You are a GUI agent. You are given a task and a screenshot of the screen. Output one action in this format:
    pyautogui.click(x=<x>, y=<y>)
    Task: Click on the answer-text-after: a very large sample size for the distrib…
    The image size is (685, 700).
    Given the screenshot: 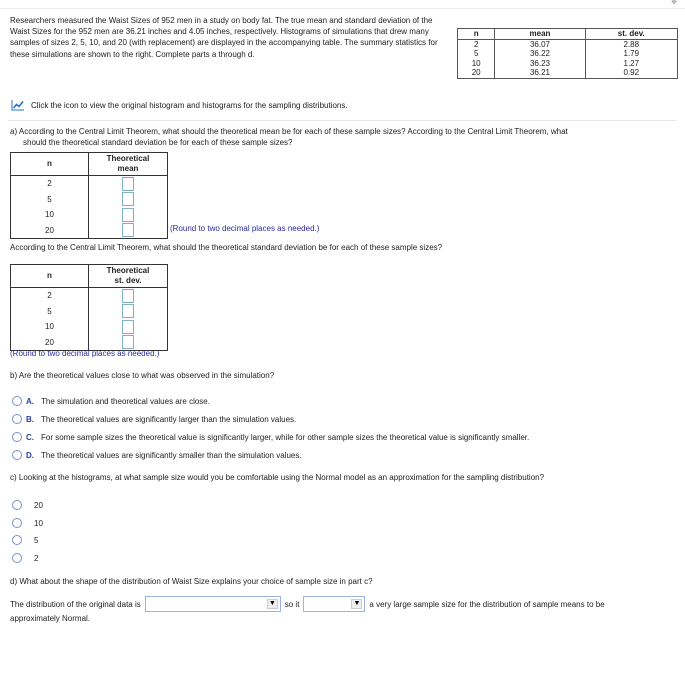 What is the action you would take?
    pyautogui.click(x=487, y=604)
    